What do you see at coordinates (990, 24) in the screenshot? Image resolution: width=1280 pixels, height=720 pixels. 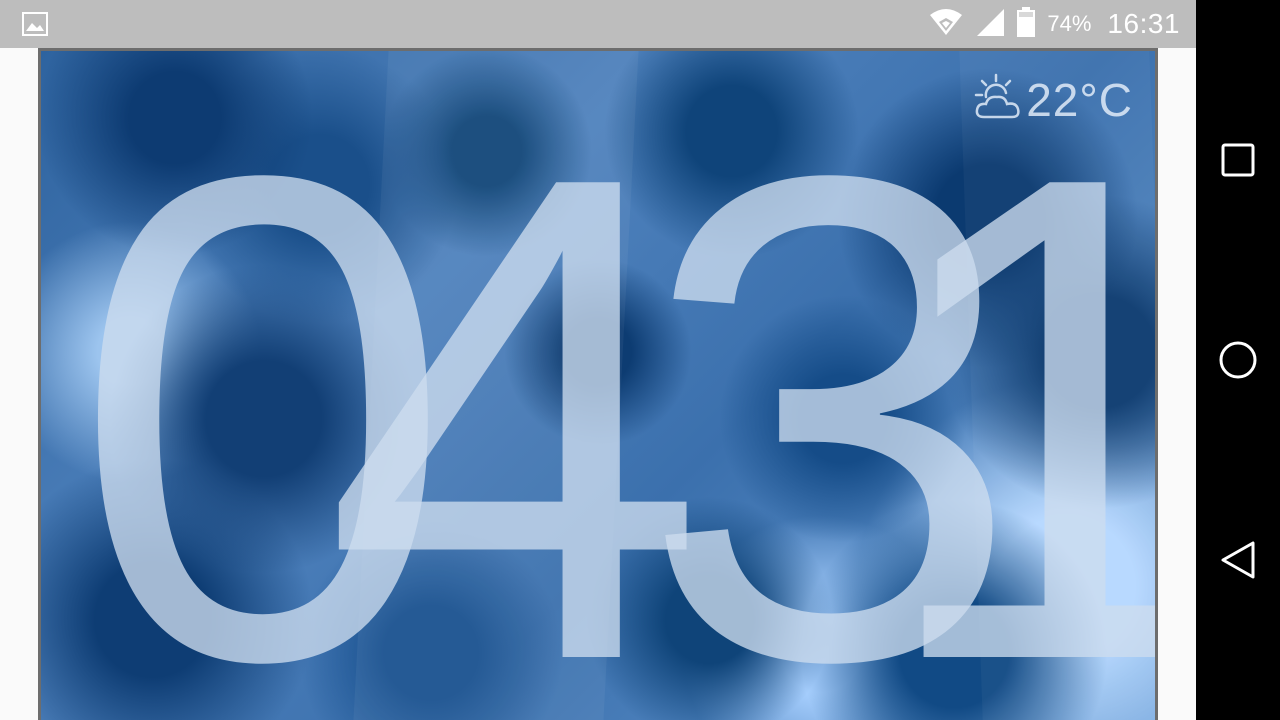 I see `cell-signal-icon` at bounding box center [990, 24].